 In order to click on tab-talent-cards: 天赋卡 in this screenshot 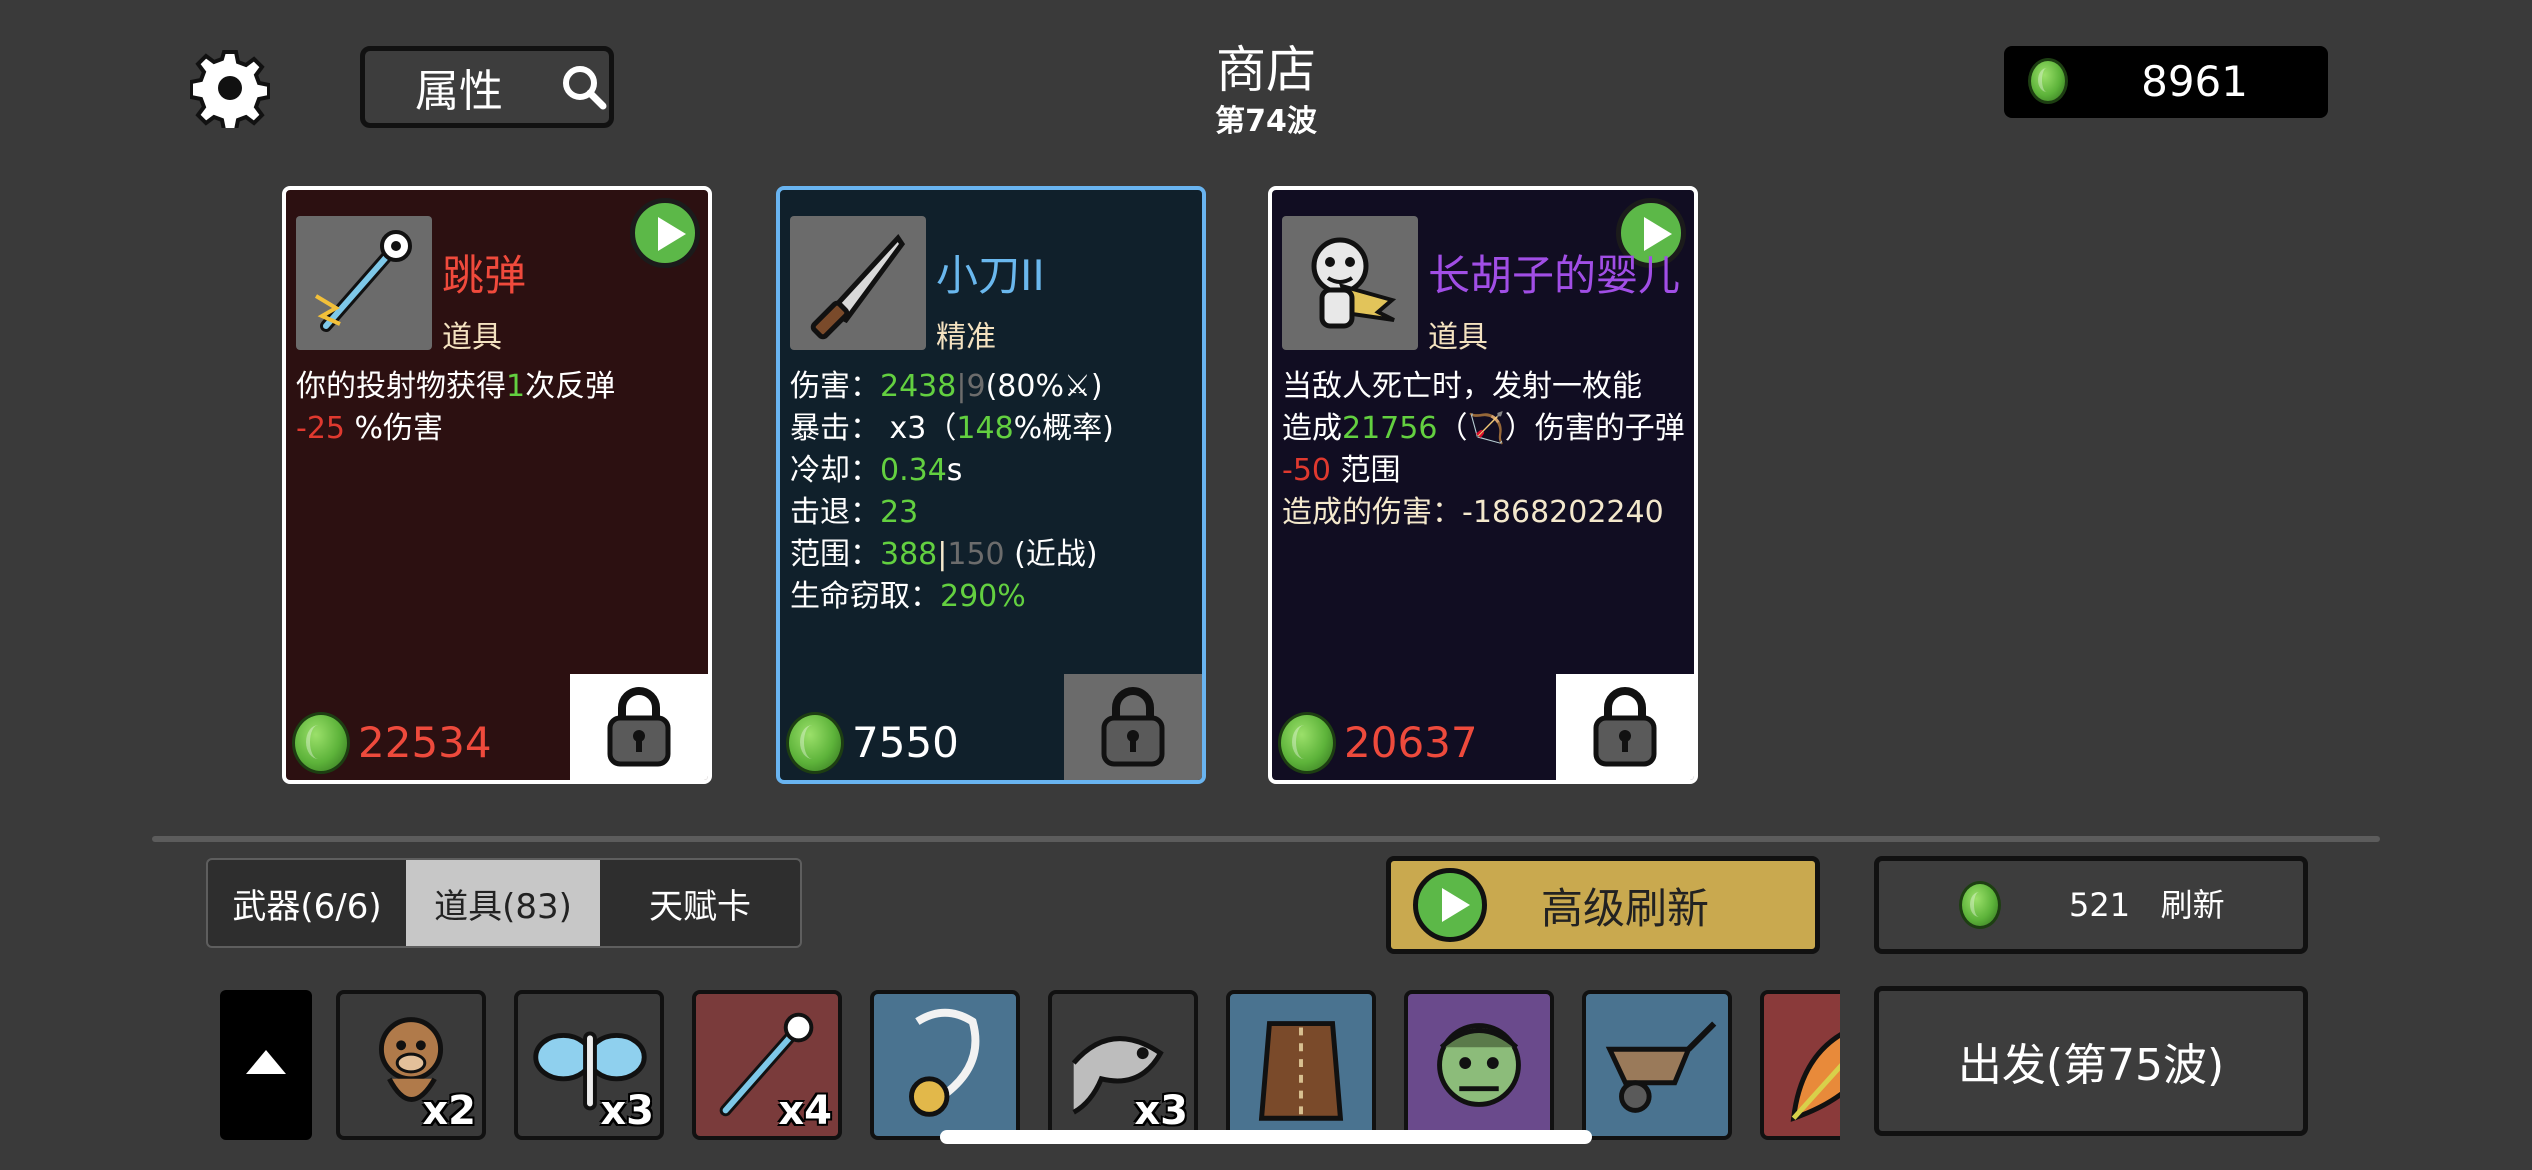, I will do `click(700, 903)`.